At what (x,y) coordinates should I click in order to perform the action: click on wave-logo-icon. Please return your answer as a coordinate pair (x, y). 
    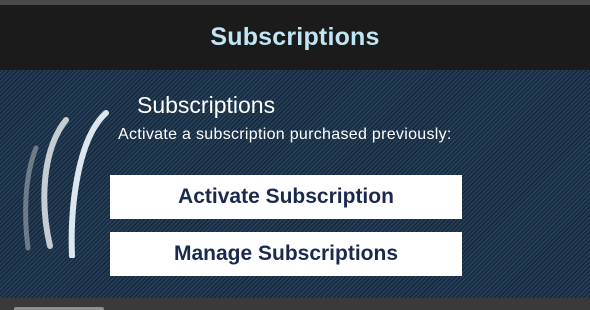
    Looking at the image, I should click on (66, 184).